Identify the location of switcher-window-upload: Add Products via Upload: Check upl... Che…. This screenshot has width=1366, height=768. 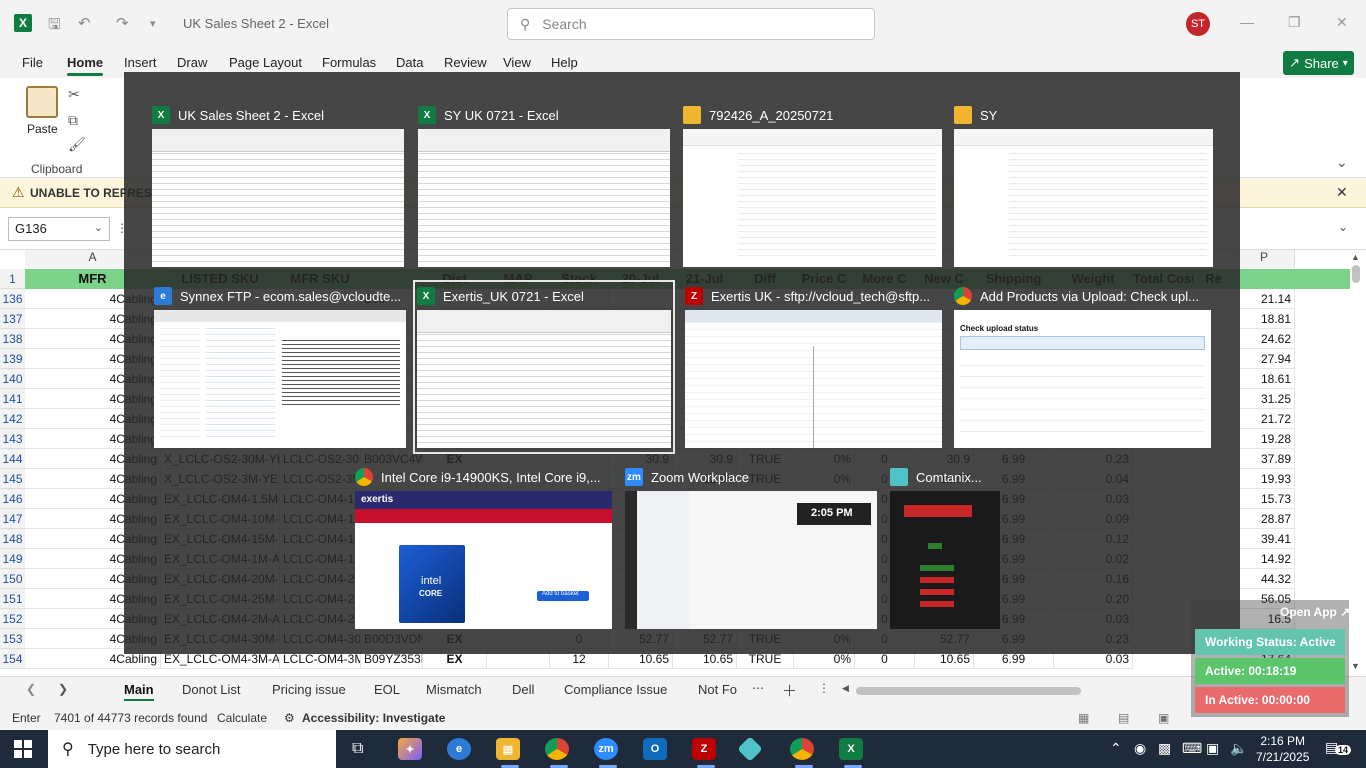
(1082, 367).